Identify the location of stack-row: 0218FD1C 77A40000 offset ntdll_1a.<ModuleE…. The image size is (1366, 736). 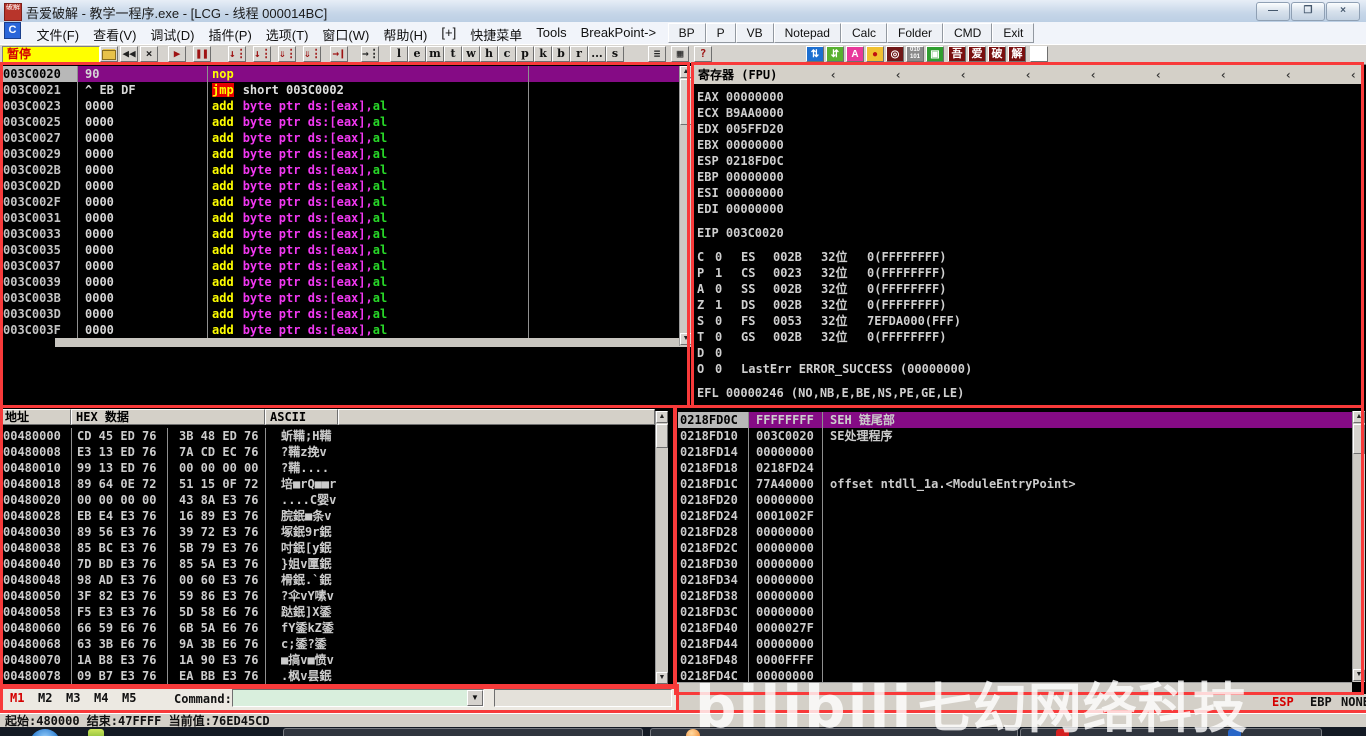
(1015, 484).